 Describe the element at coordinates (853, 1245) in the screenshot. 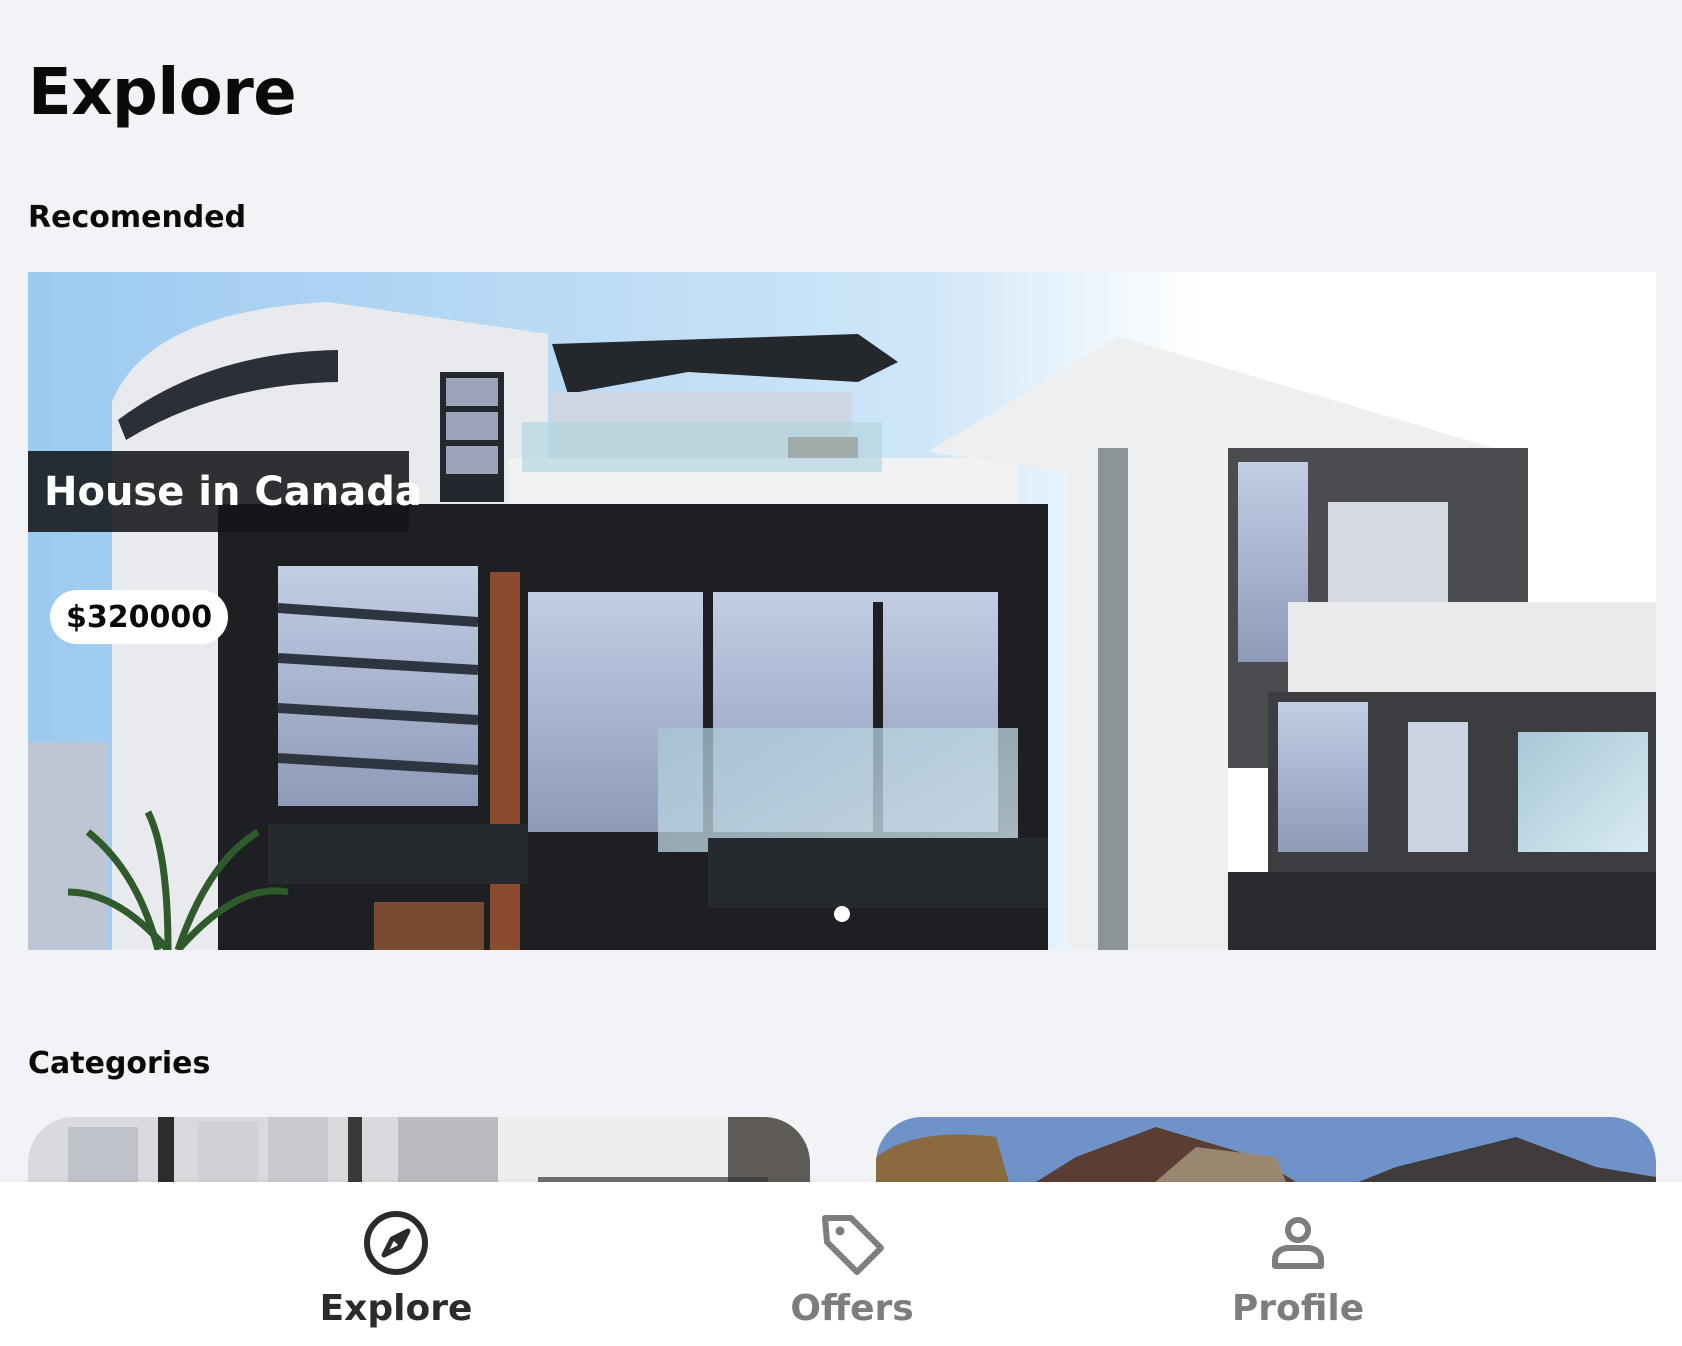

I see `tag-icon` at that location.